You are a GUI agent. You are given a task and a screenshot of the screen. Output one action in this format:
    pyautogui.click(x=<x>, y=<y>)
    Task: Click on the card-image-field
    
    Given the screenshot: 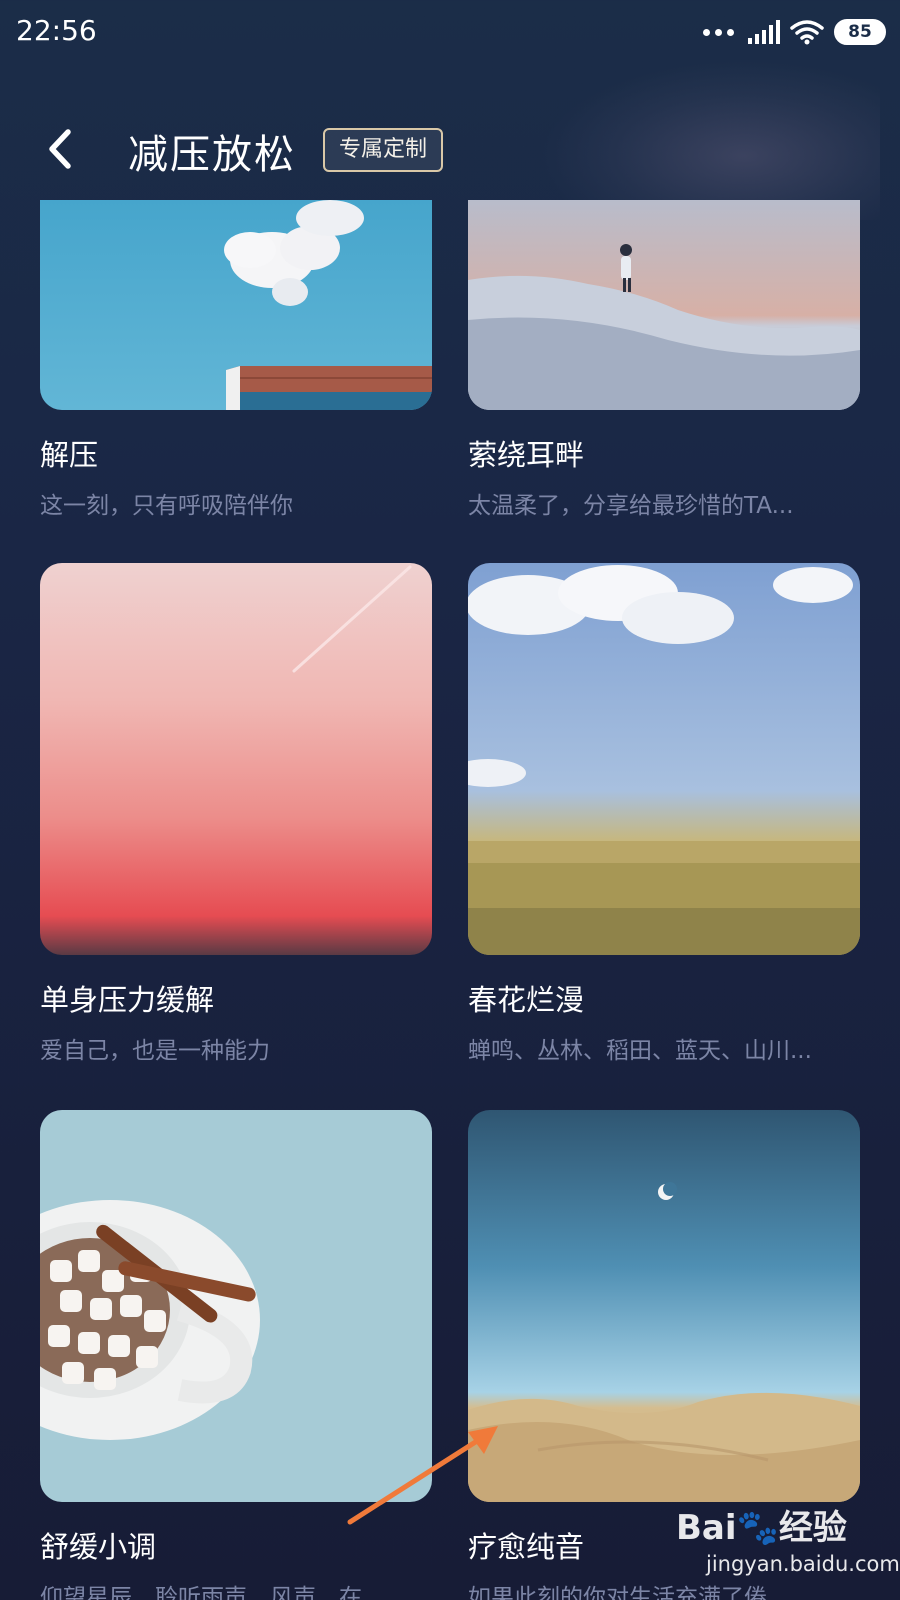 What is the action you would take?
    pyautogui.click(x=664, y=759)
    